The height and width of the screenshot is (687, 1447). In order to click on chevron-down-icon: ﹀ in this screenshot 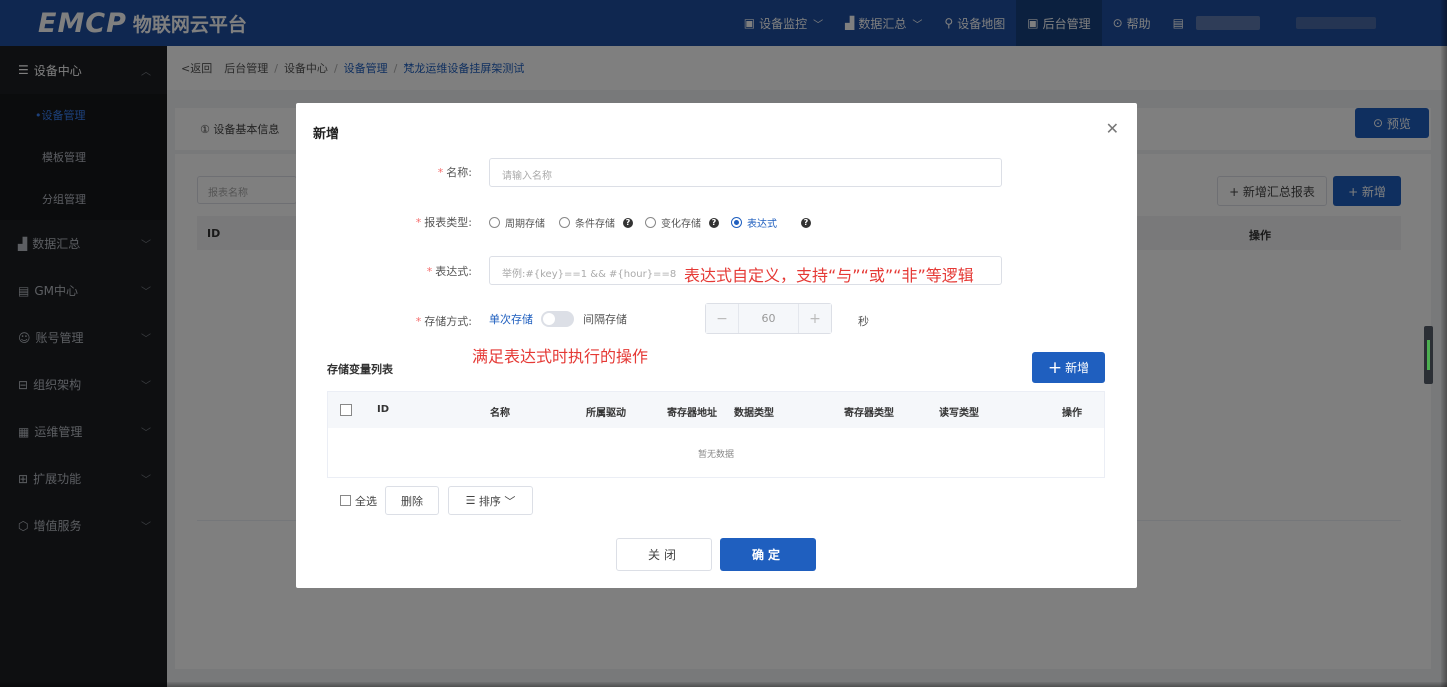, I will do `click(508, 501)`.